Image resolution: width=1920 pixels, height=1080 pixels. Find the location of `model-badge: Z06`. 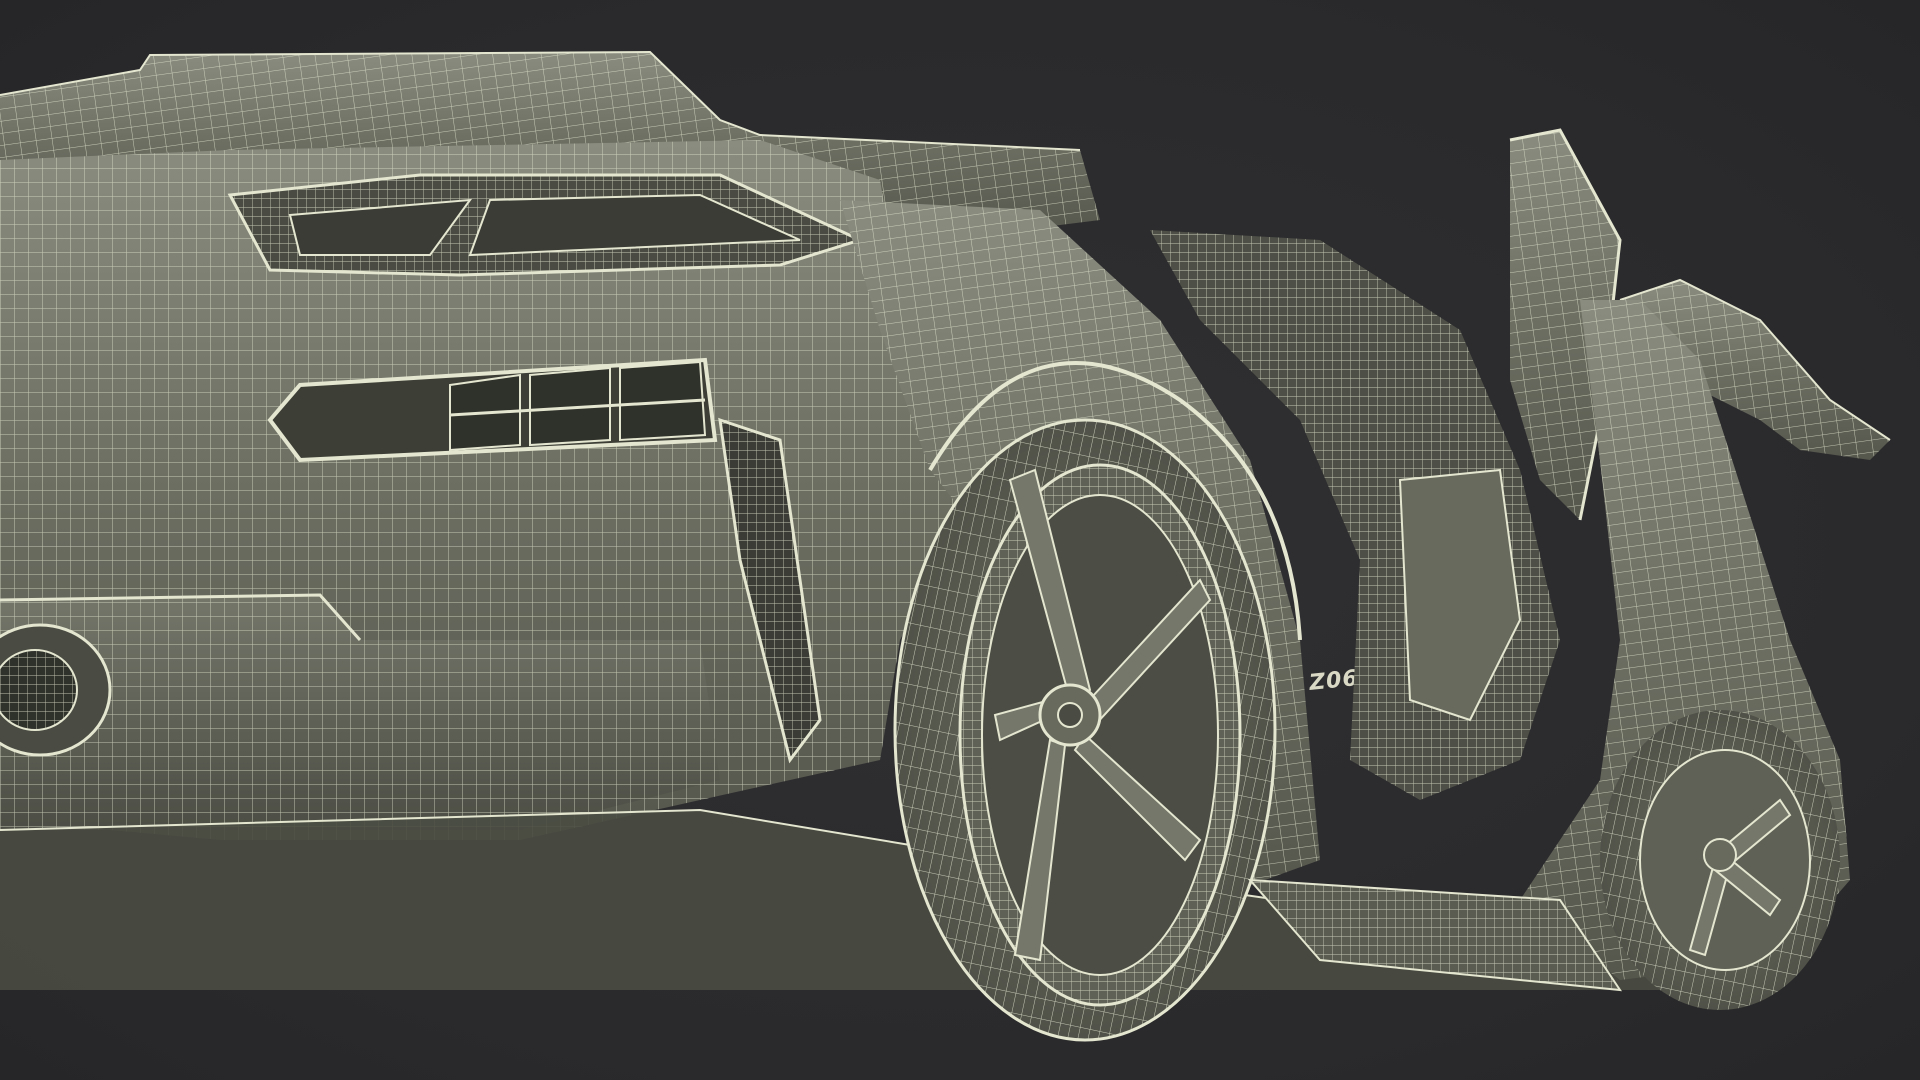

model-badge: Z06 is located at coordinates (1333, 681).